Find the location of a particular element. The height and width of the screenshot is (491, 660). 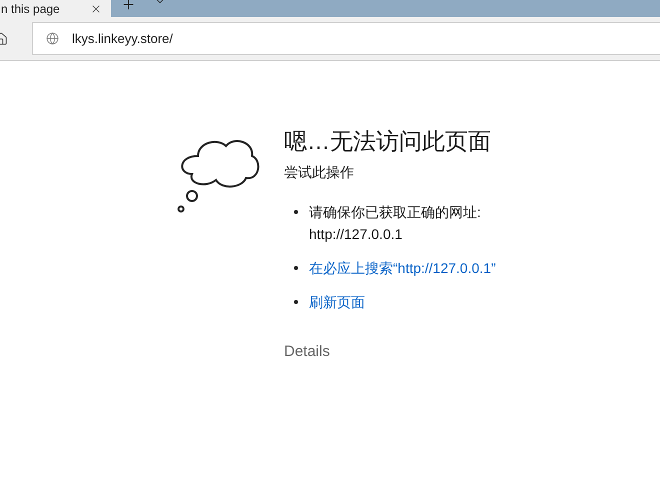

suggestion-text: 请确保你已获取正确的网址: http://127.0.0.1 is located at coordinates (395, 223).